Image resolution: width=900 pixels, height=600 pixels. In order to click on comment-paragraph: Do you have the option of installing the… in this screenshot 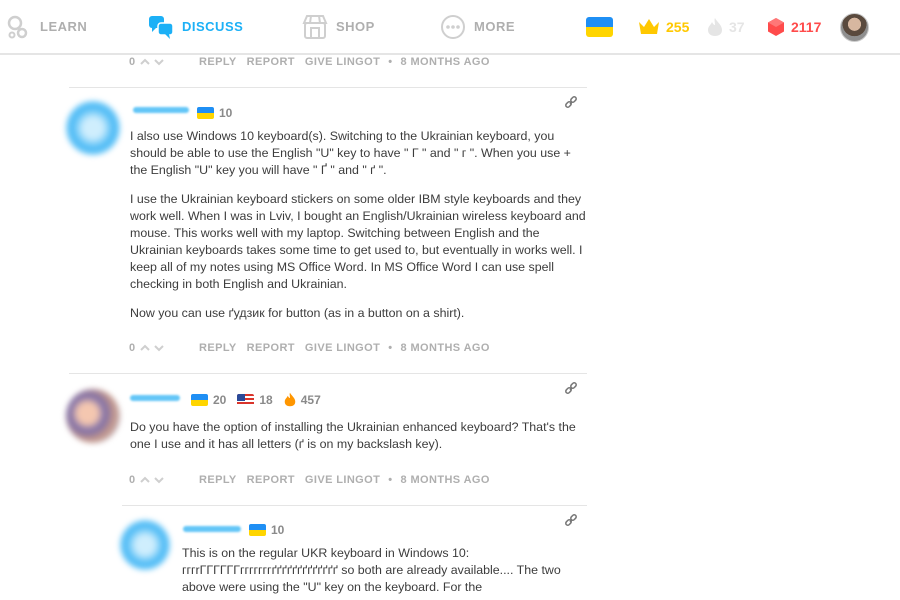, I will do `click(353, 435)`.